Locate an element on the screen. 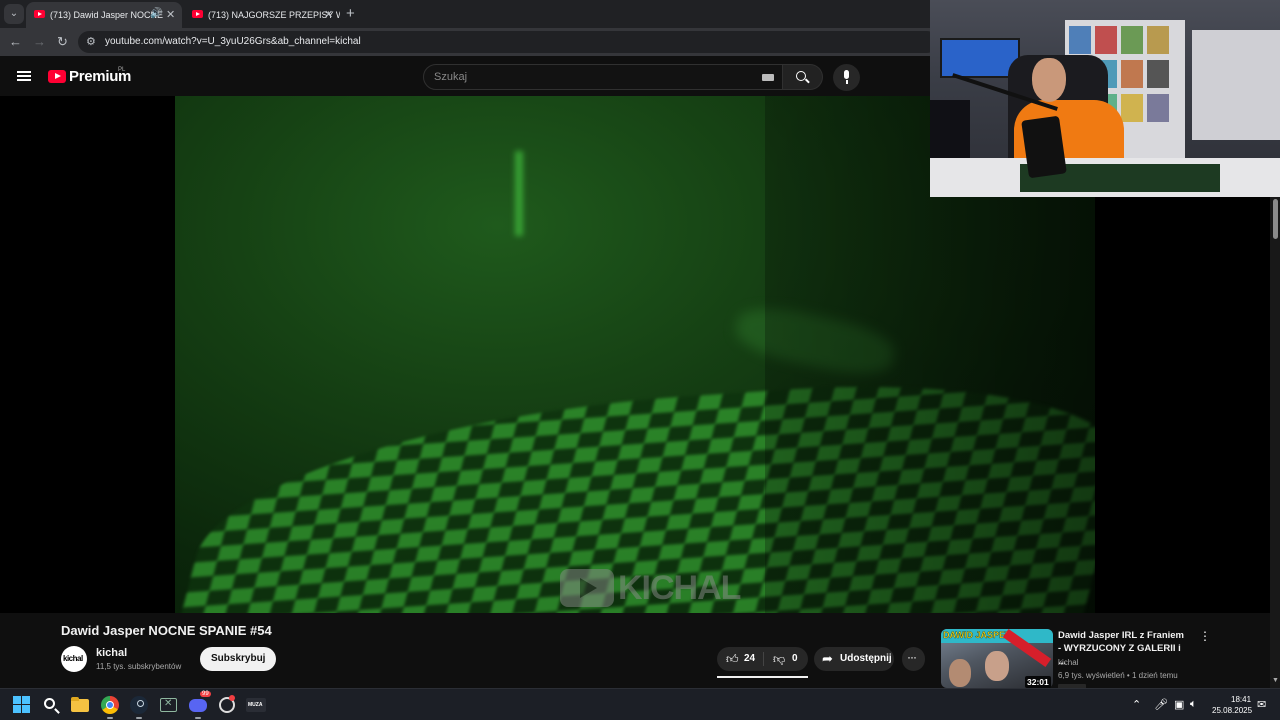  share-button: ➦ Udostępnij is located at coordinates (854, 659).